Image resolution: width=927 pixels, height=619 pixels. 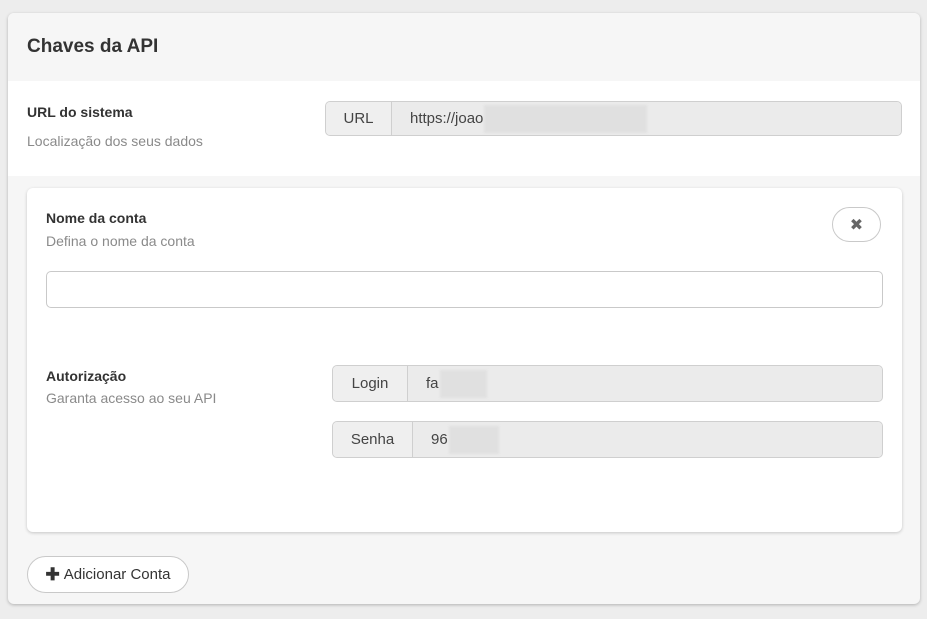 What do you see at coordinates (96, 218) in the screenshot?
I see `account-name-label: Nome da conta` at bounding box center [96, 218].